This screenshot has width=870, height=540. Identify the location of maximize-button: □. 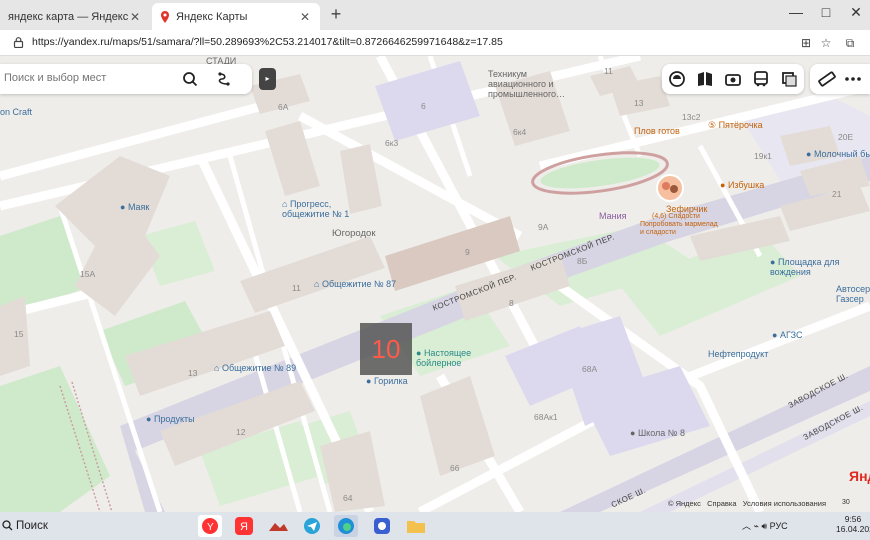
(826, 12).